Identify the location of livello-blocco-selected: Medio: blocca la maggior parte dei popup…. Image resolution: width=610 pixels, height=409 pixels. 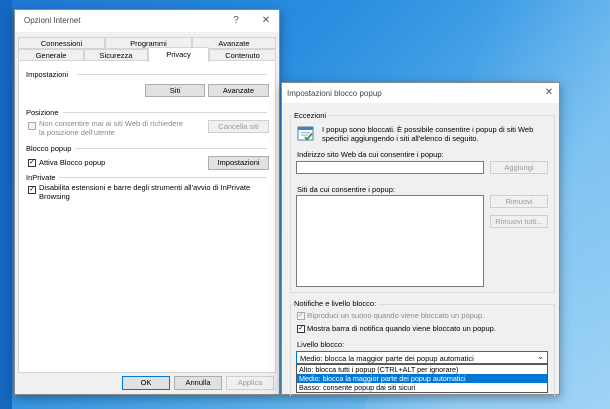
(387, 358).